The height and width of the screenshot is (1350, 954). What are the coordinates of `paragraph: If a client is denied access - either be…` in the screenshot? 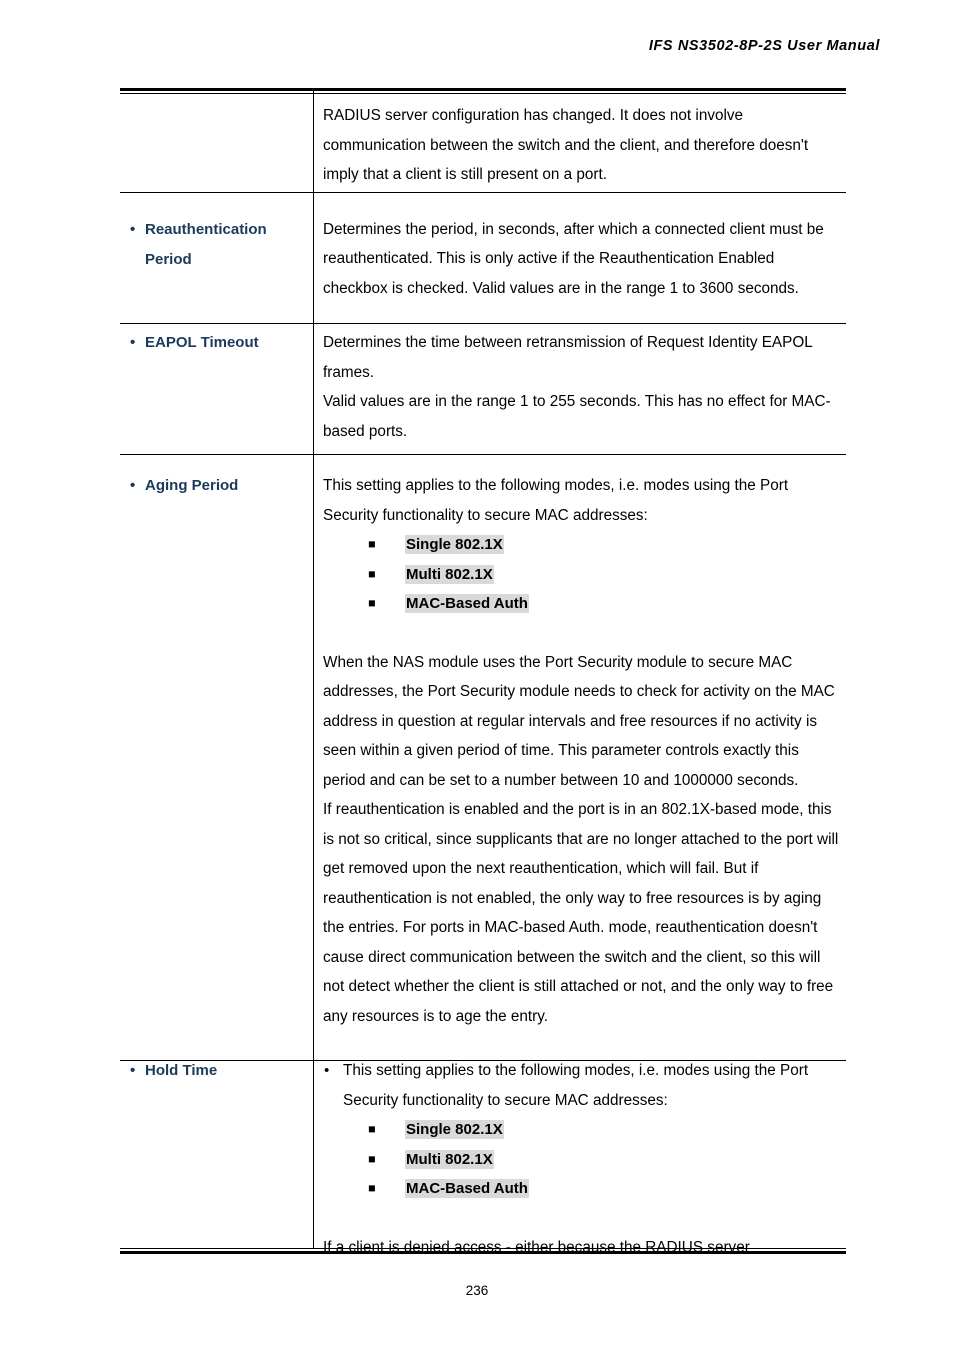 It's located at (536, 1247).